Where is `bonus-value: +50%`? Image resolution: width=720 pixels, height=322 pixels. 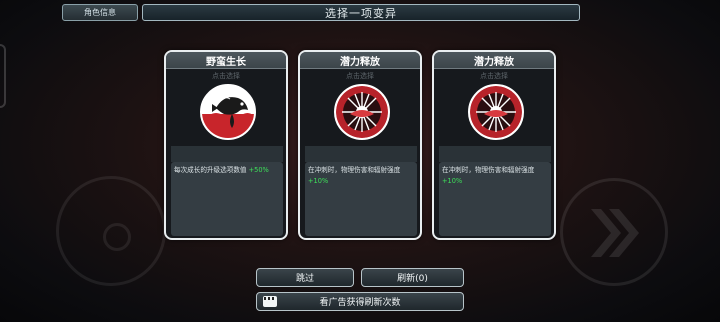 bonus-value: +50% is located at coordinates (258, 170).